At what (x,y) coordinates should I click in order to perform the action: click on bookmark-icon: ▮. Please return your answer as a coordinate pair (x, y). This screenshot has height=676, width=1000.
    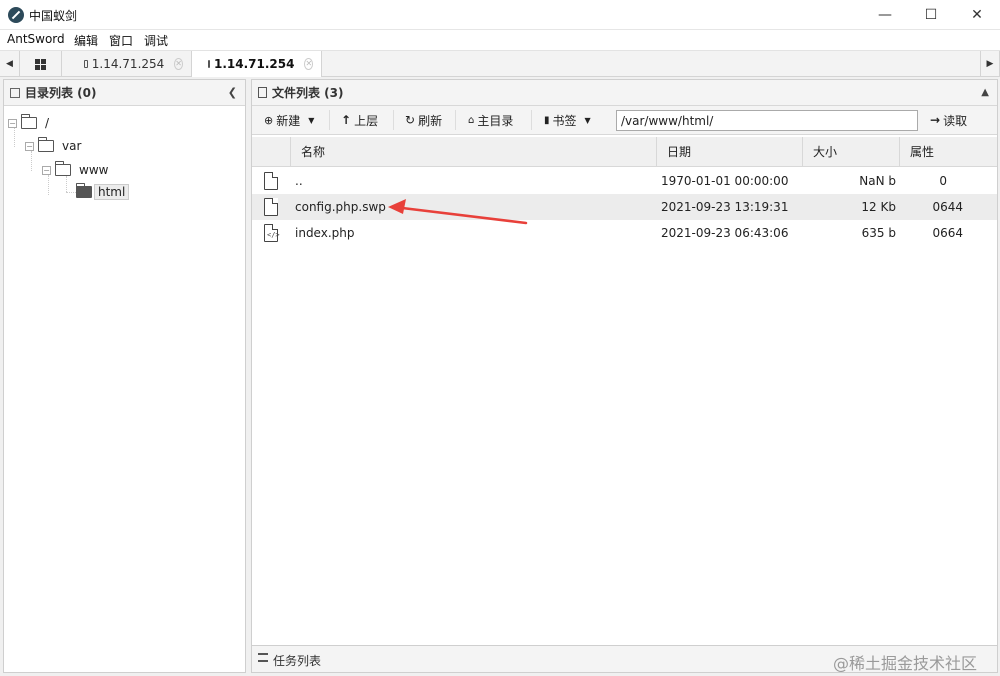
    Looking at the image, I should click on (547, 120).